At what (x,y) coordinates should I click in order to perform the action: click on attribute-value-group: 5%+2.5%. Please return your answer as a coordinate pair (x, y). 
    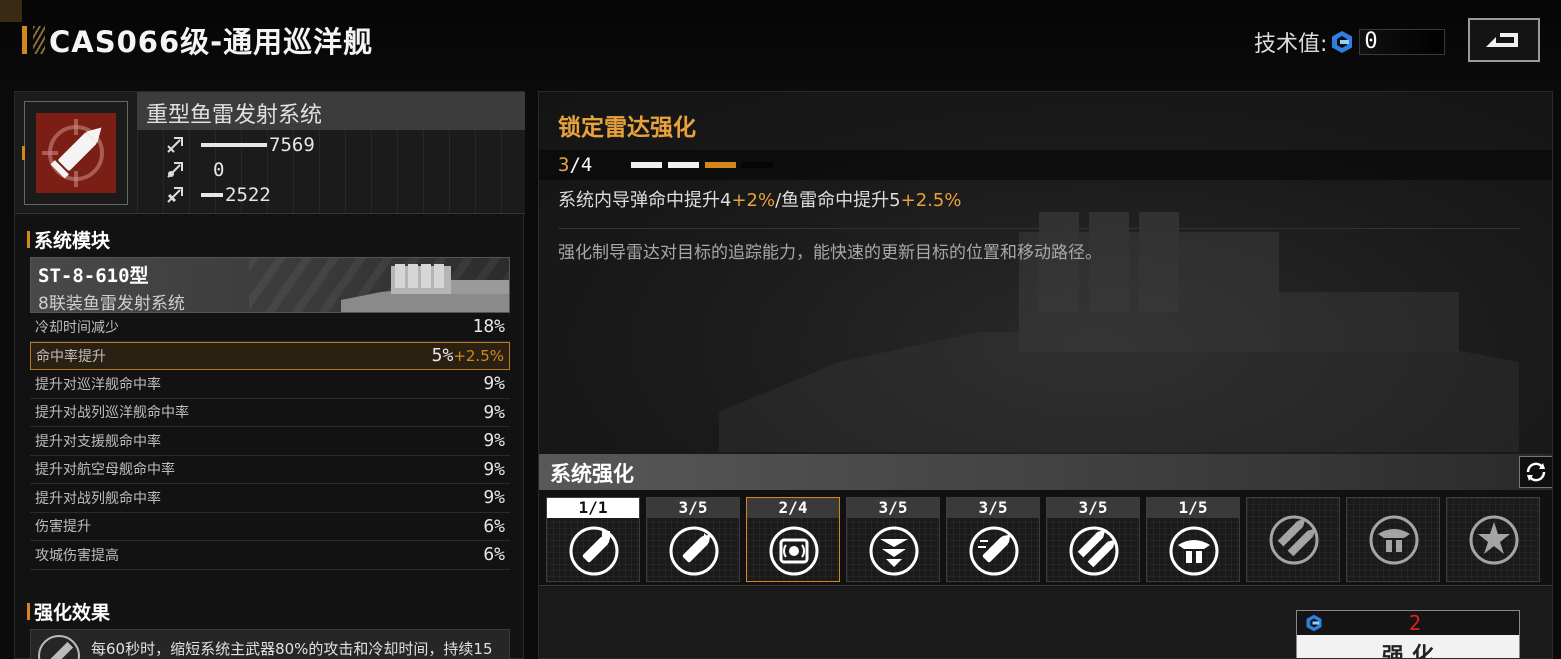
    Looking at the image, I should click on (468, 355).